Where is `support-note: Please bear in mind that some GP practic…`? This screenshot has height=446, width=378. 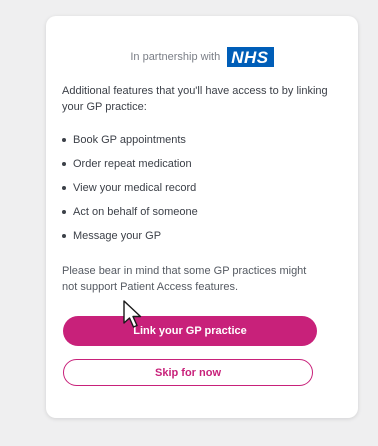
support-note: Please bear in mind that some GP practic… is located at coordinates (184, 279).